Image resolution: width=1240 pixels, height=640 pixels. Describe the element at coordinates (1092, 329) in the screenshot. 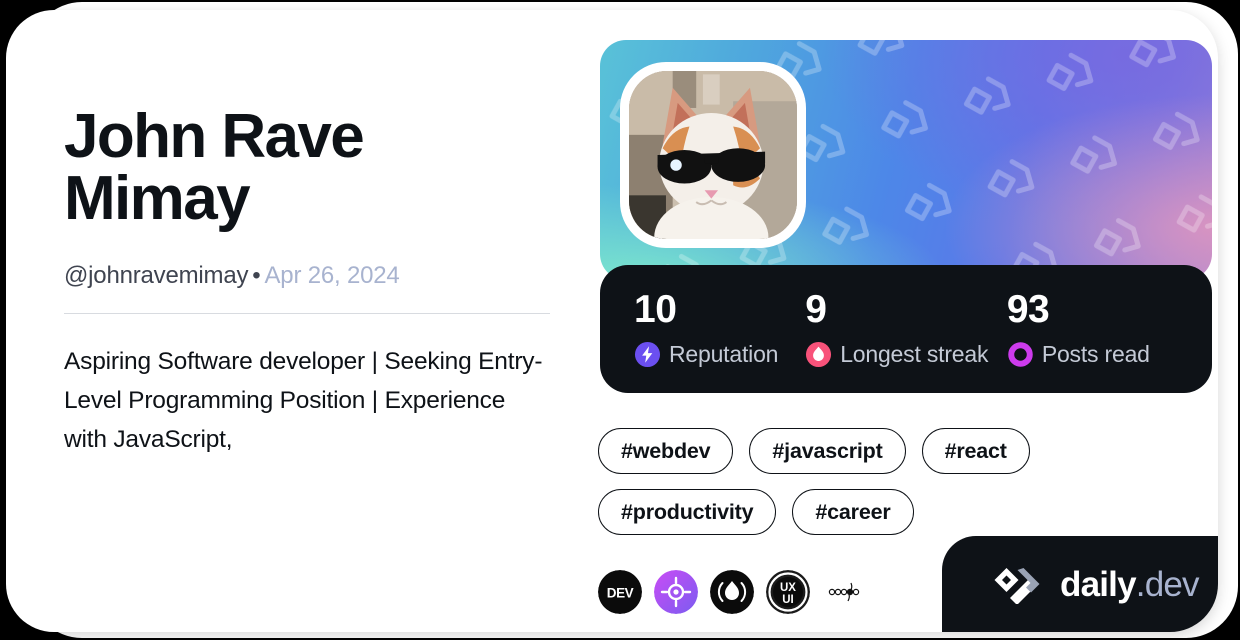

I see `stat-posts-read: 93 Posts read` at that location.